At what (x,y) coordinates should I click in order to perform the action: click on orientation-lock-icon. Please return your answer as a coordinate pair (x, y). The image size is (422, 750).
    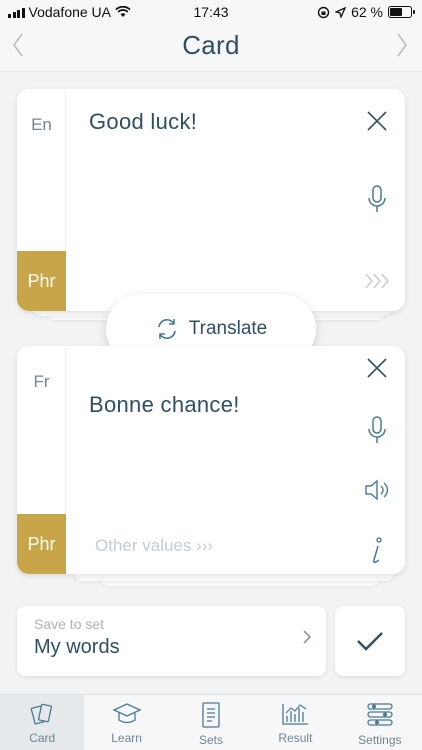
    Looking at the image, I should click on (323, 12).